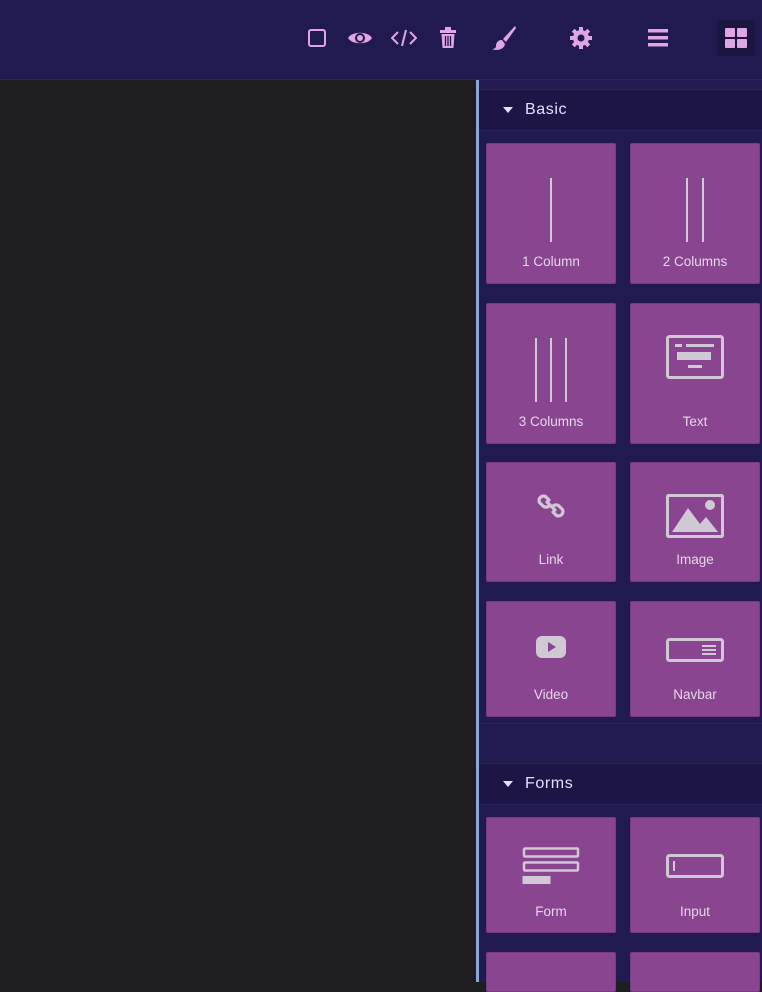  I want to click on block-form: Form, so click(551, 875).